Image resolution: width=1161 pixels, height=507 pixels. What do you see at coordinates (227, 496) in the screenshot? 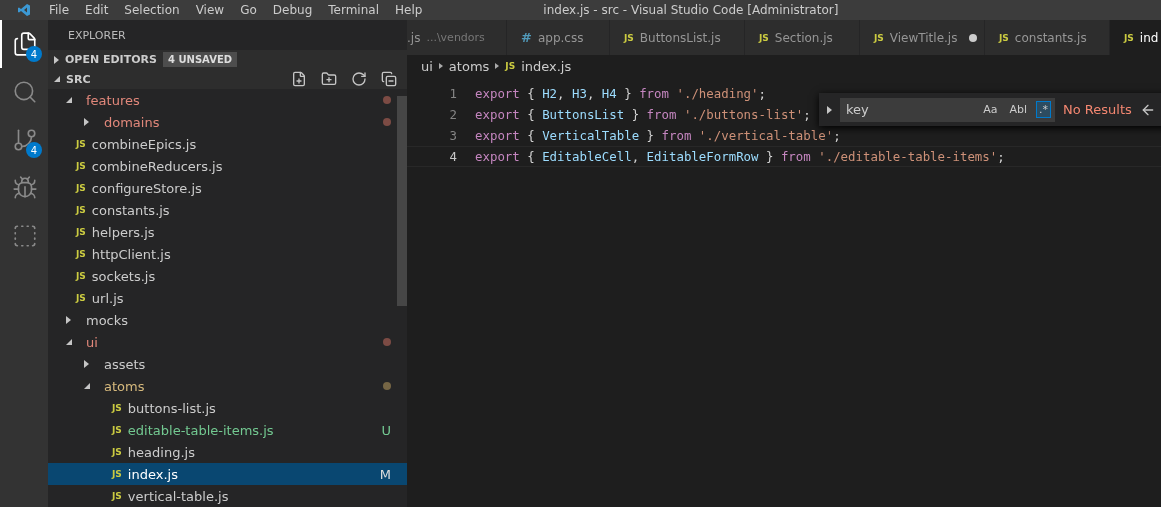
I see `tree-item: JS vertical-table.js` at bounding box center [227, 496].